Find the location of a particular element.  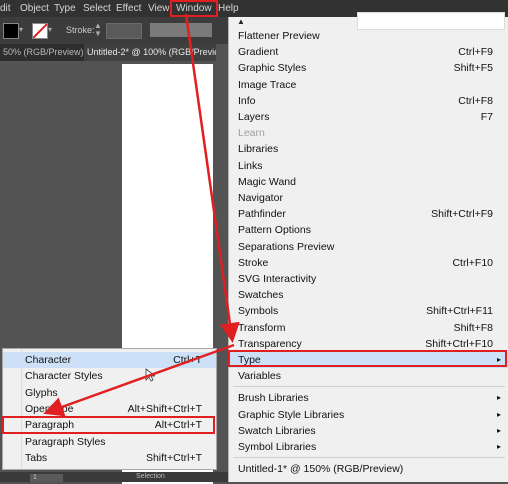

menu-item-label: Pathfinder is located at coordinates (262, 214).